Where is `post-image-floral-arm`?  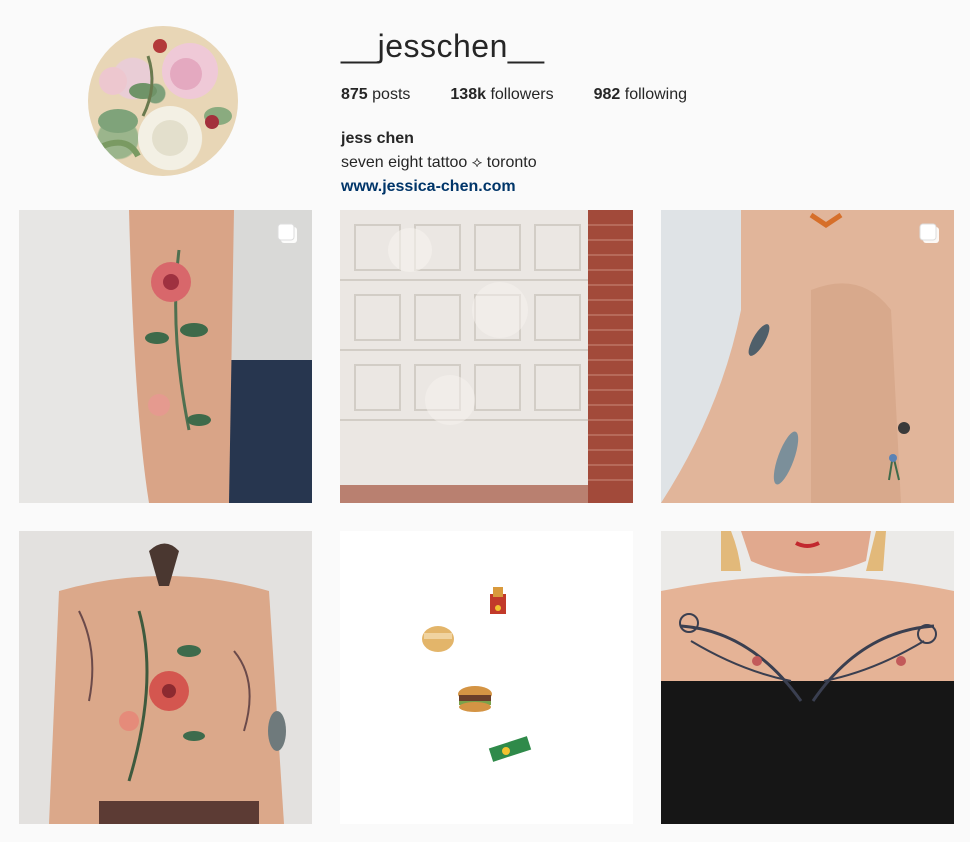 post-image-floral-arm is located at coordinates (165, 356).